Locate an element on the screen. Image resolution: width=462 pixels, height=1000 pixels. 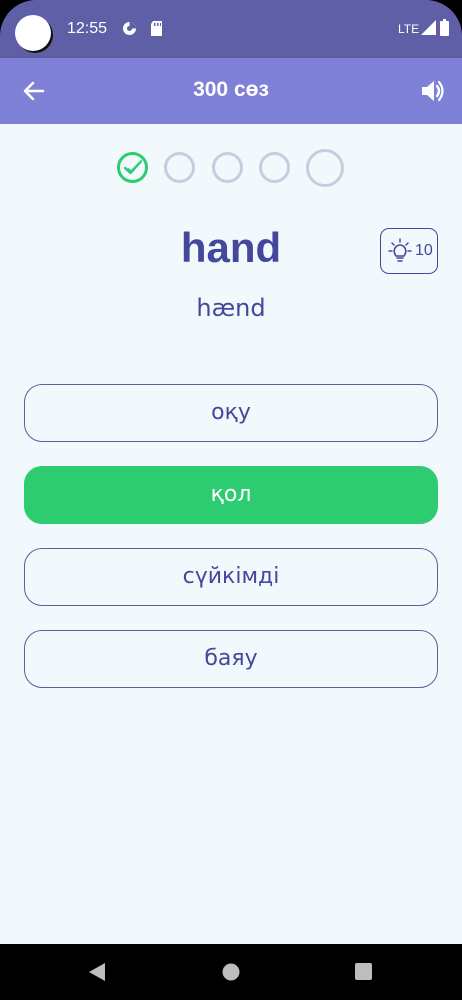
sound-button is located at coordinates (433, 91).